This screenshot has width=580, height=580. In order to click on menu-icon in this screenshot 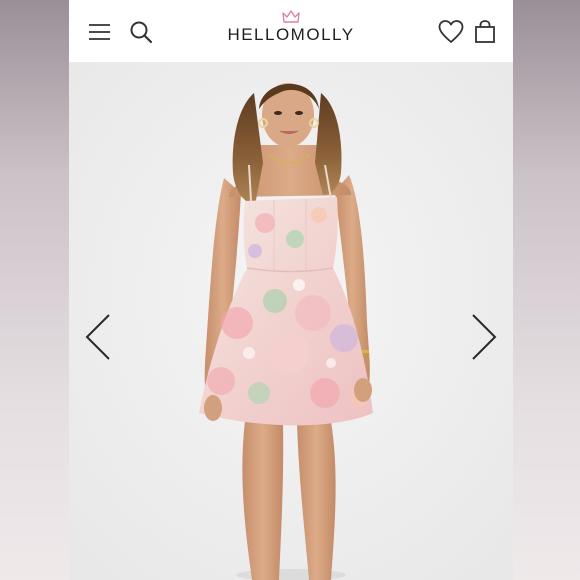, I will do `click(100, 32)`.